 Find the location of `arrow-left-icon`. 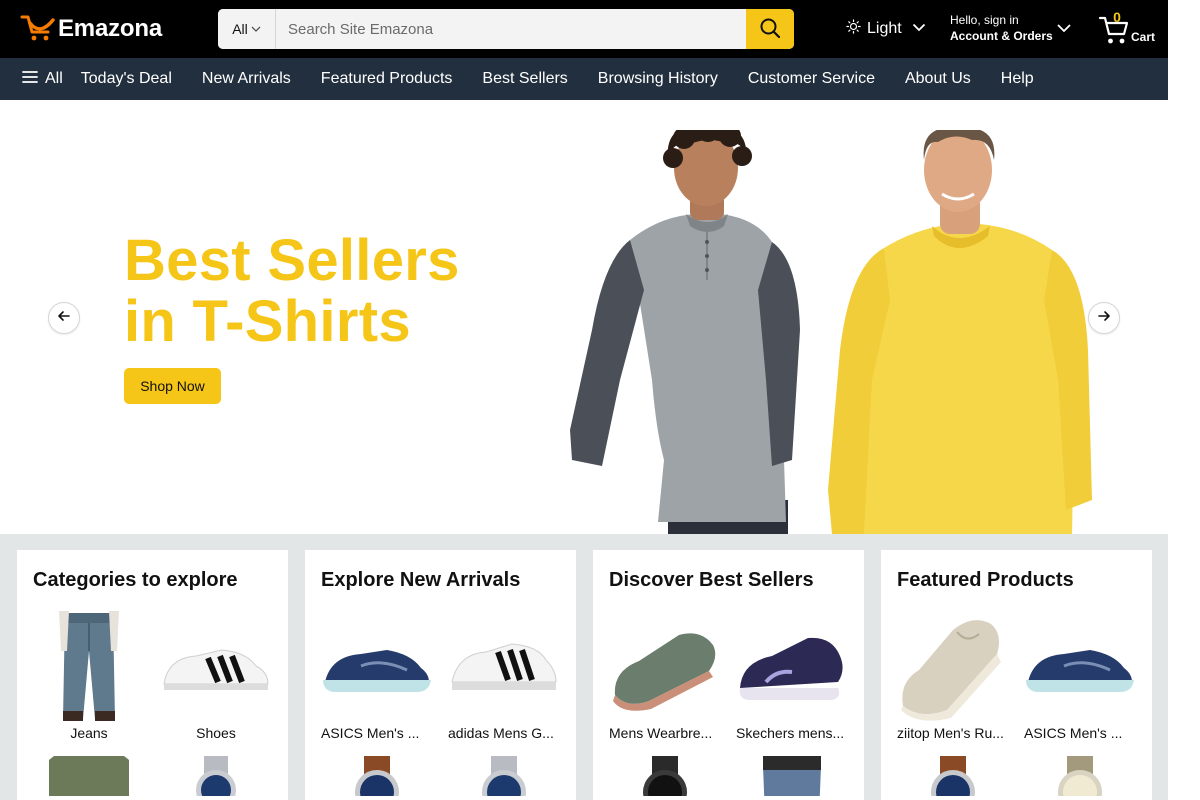

arrow-left-icon is located at coordinates (64, 318).